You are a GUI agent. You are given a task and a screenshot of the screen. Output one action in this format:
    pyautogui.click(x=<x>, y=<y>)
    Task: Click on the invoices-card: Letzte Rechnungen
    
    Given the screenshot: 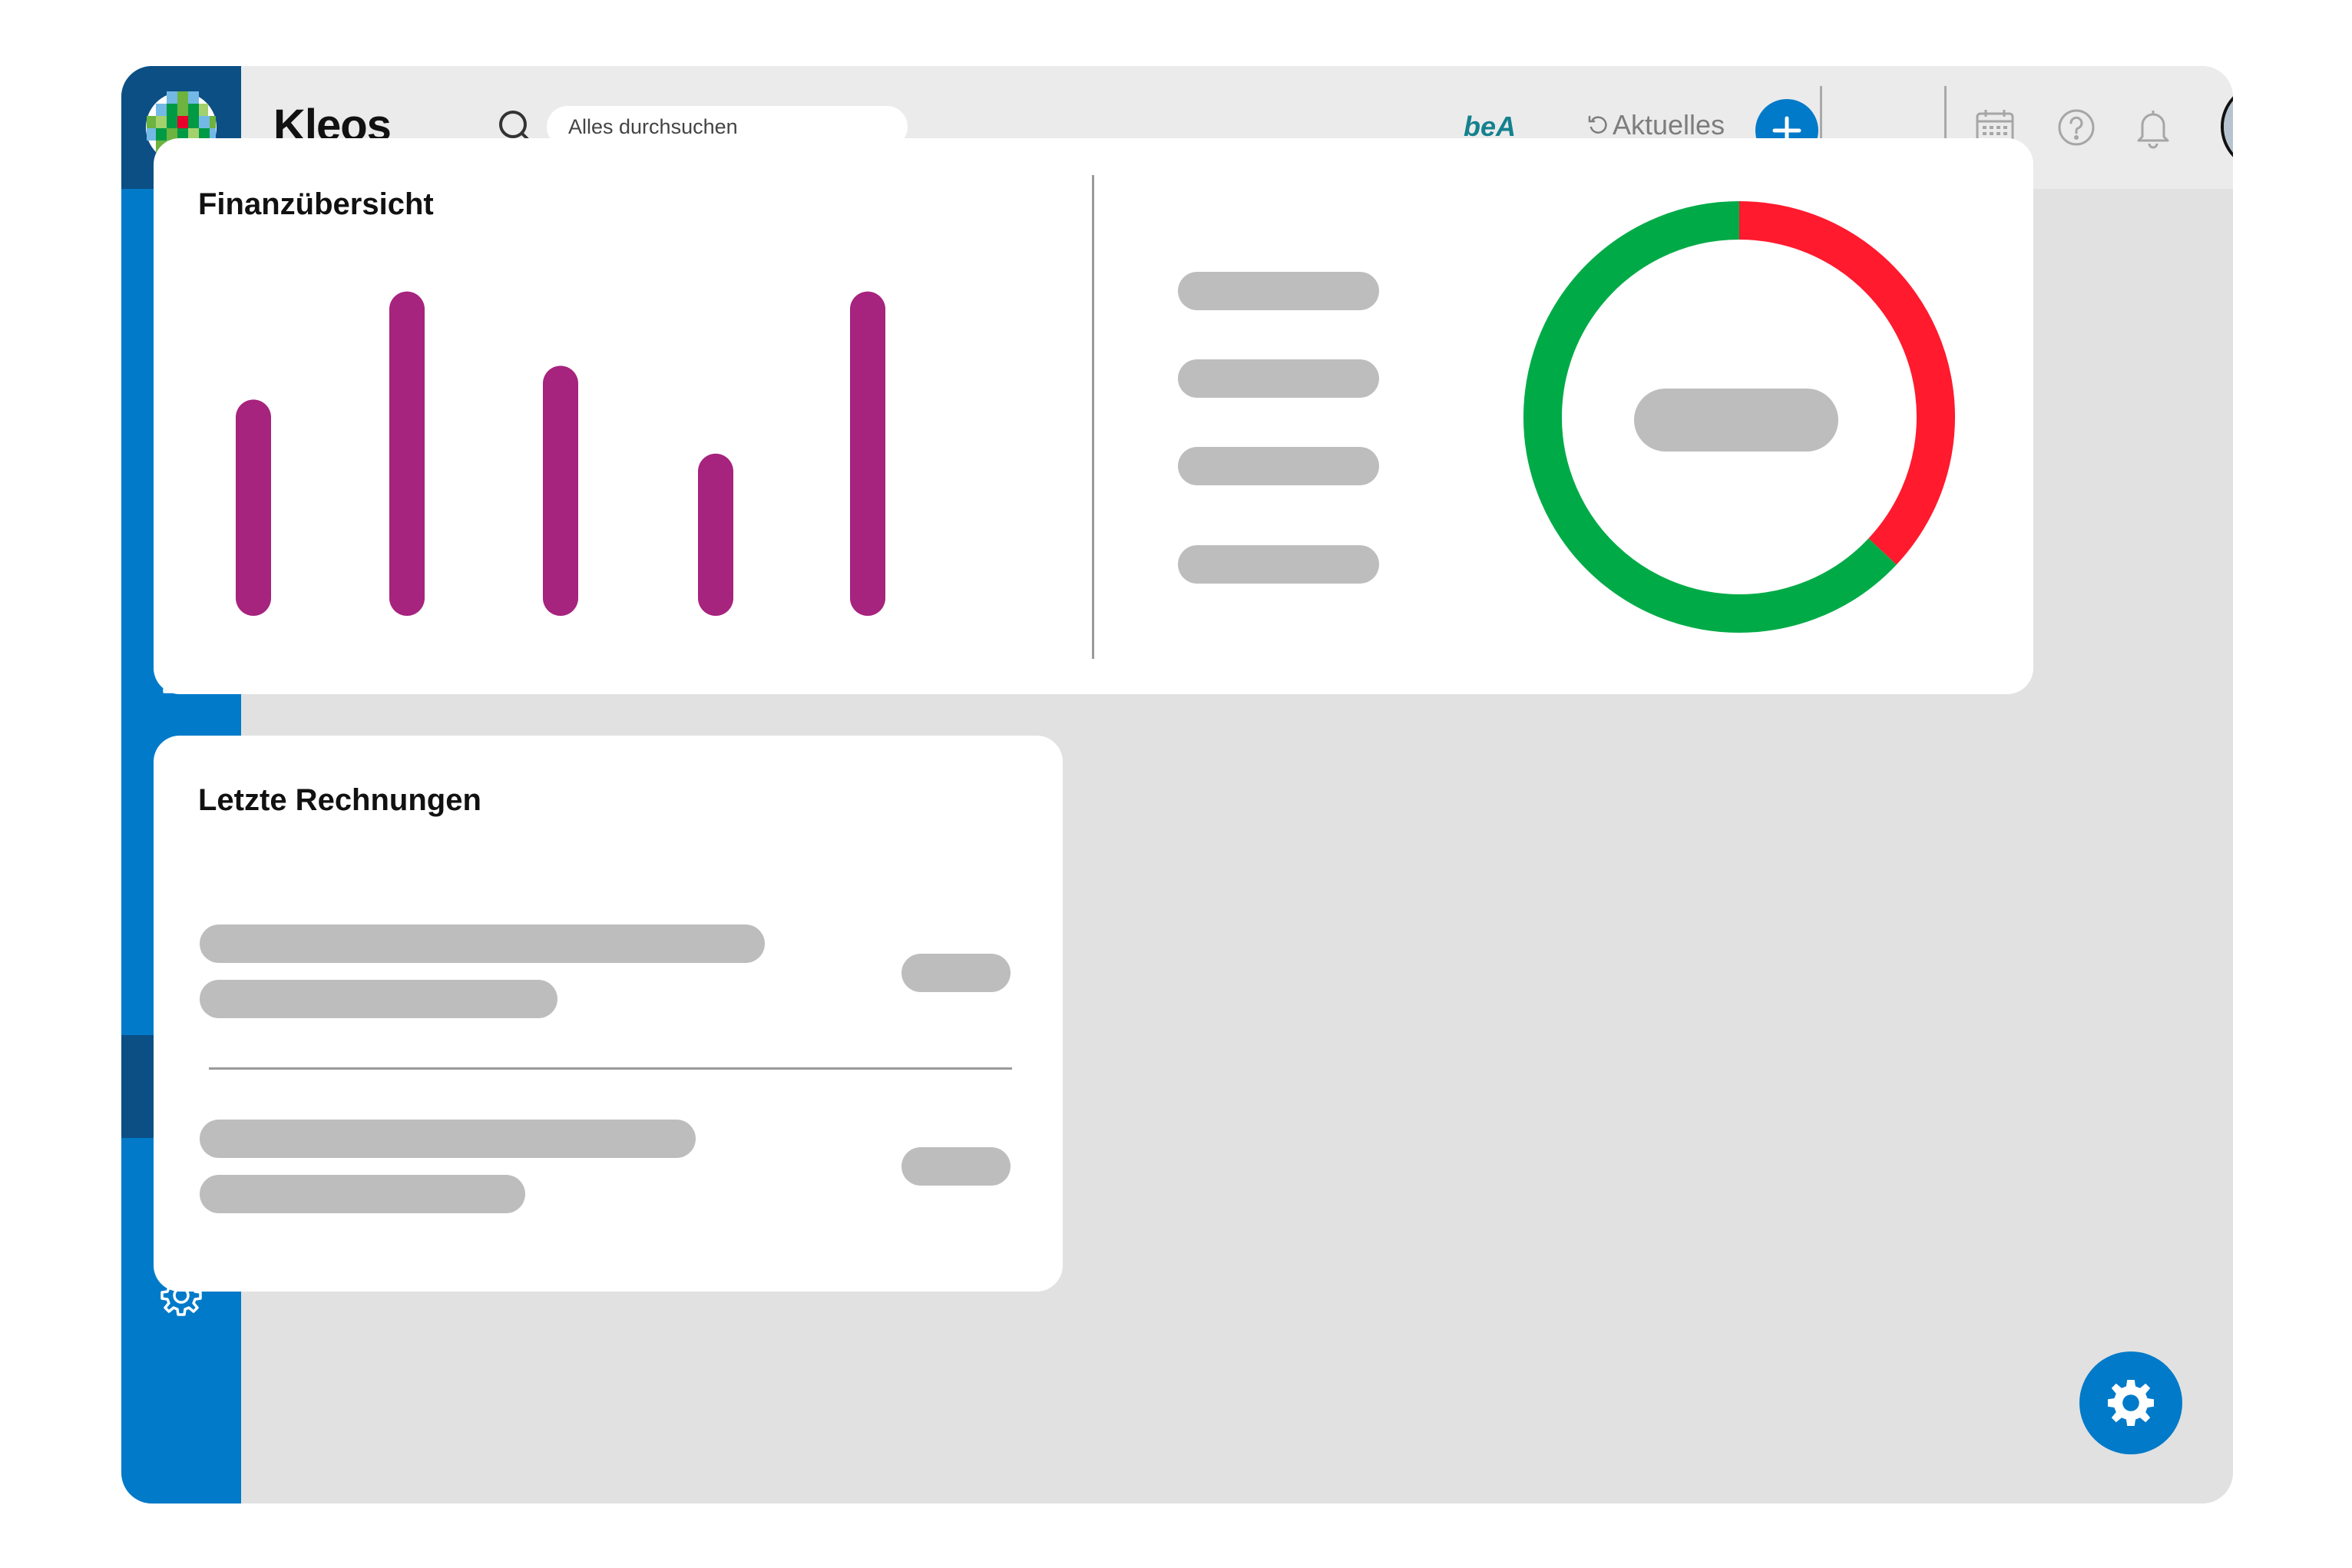 What is the action you would take?
    pyautogui.click(x=609, y=1014)
    